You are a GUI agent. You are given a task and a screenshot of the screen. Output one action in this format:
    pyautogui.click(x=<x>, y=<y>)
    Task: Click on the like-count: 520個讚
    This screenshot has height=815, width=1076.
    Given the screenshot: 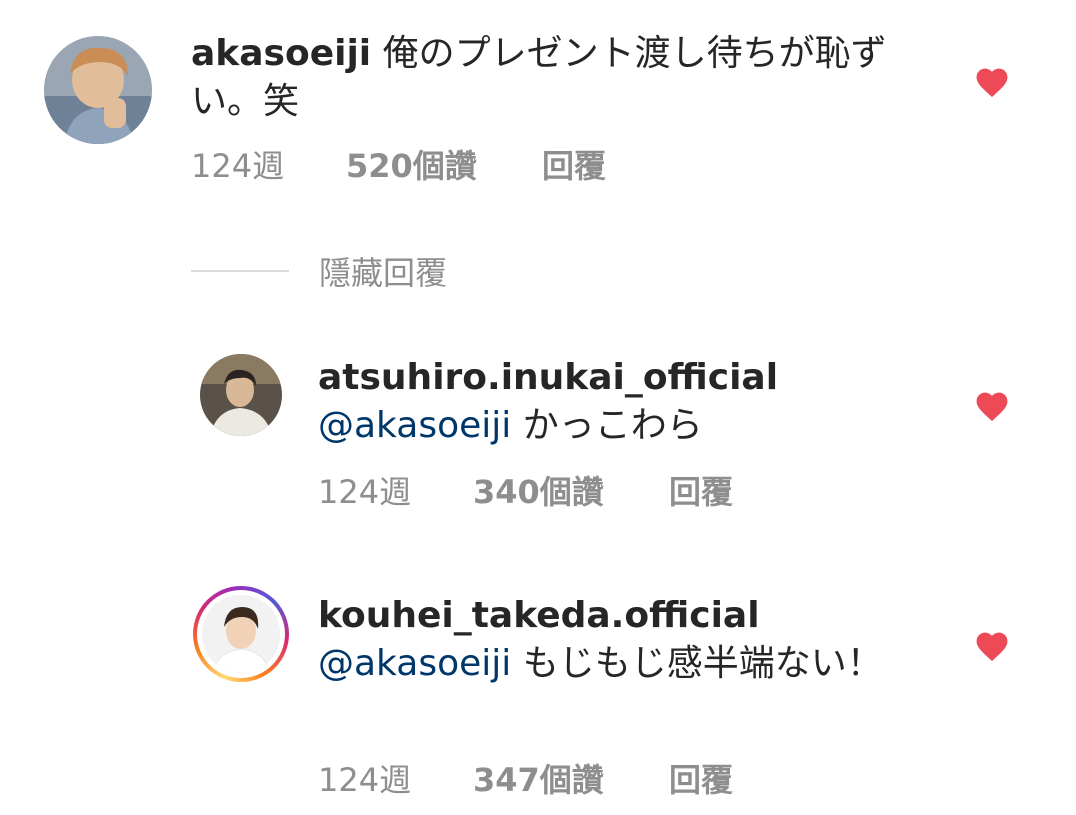 What is the action you would take?
    pyautogui.click(x=444, y=166)
    